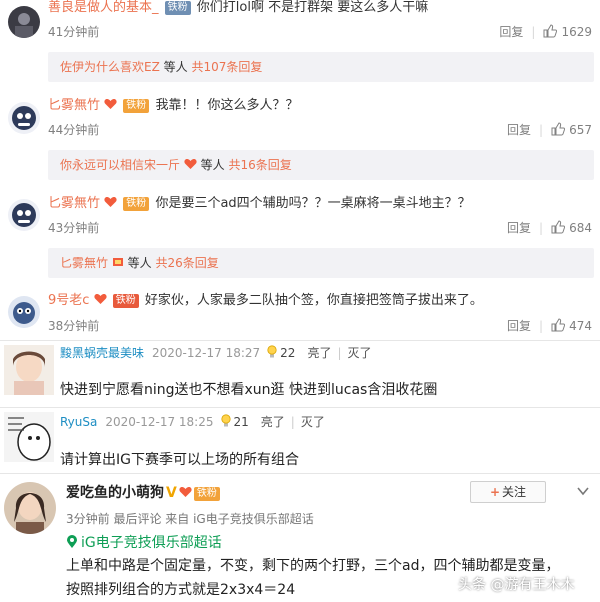 The image size is (600, 602). What do you see at coordinates (181, 590) in the screenshot?
I see `post-text-line-2: 按照排列组合的方式就是2x3x4＝24` at bounding box center [181, 590].